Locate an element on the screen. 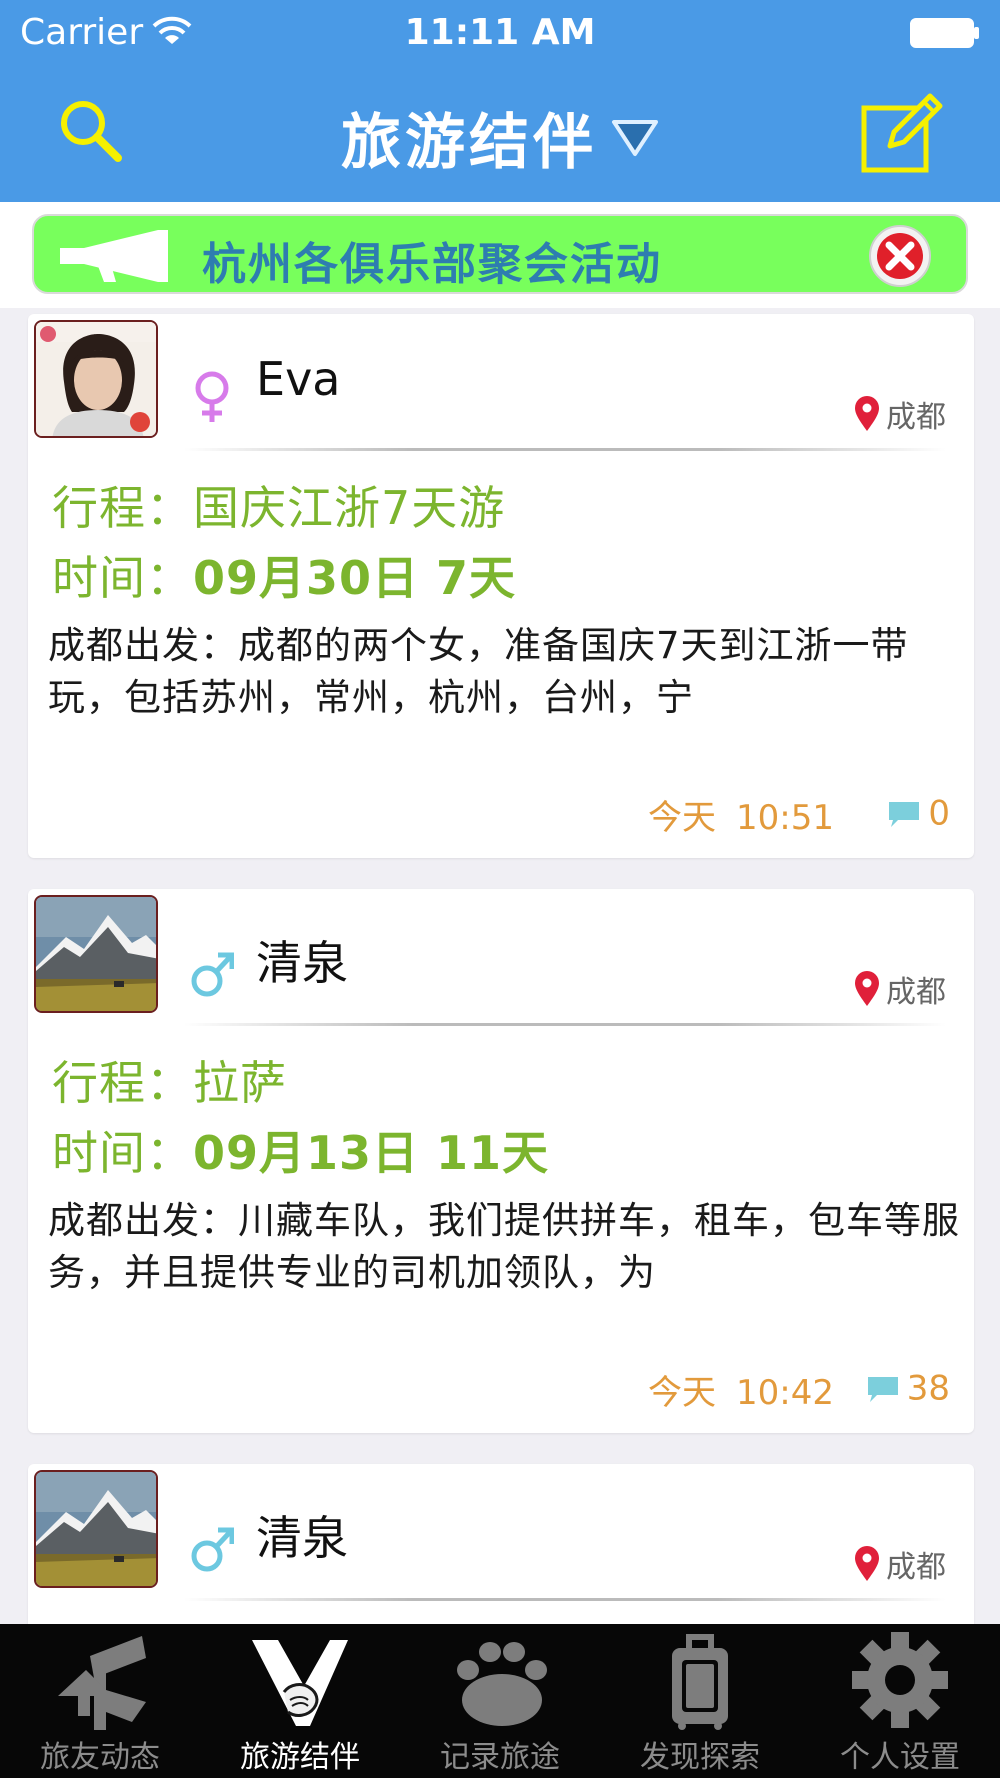 The image size is (1000, 1778). female-icon is located at coordinates (212, 396).